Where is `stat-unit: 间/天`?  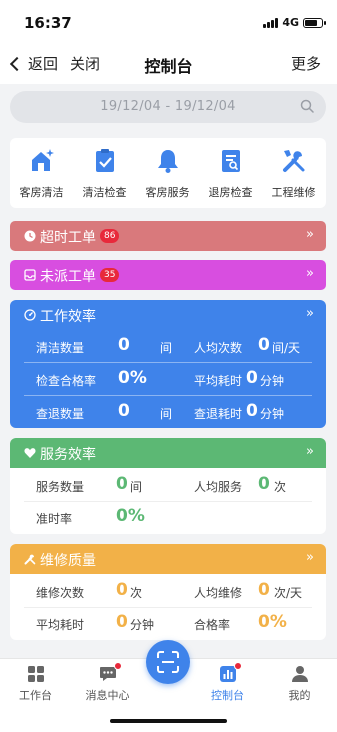
stat-unit: 间/天 is located at coordinates (286, 348).